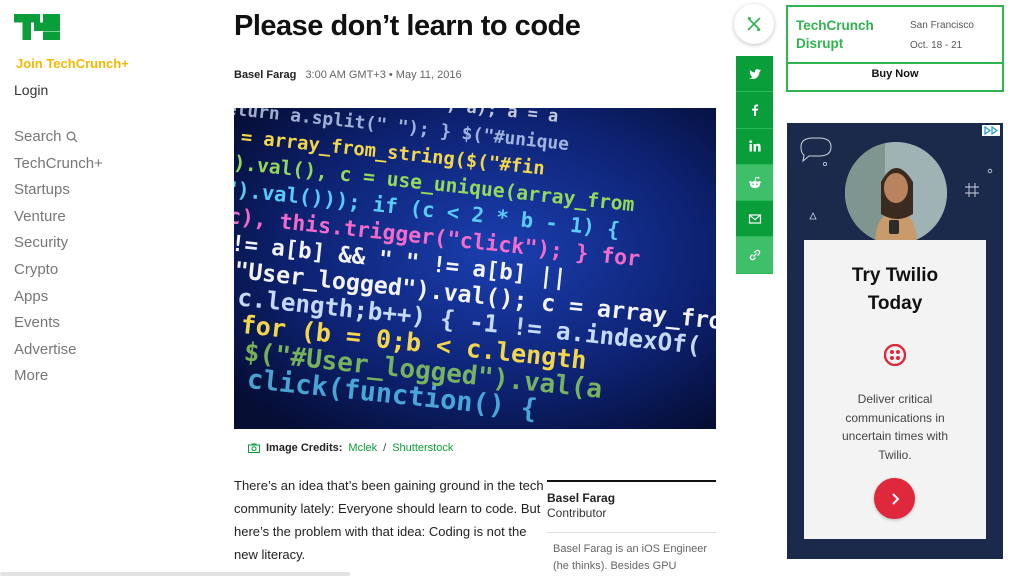 This screenshot has width=1024, height=576. What do you see at coordinates (58, 354) in the screenshot?
I see `sidebar-item-advertise: Advertise` at bounding box center [58, 354].